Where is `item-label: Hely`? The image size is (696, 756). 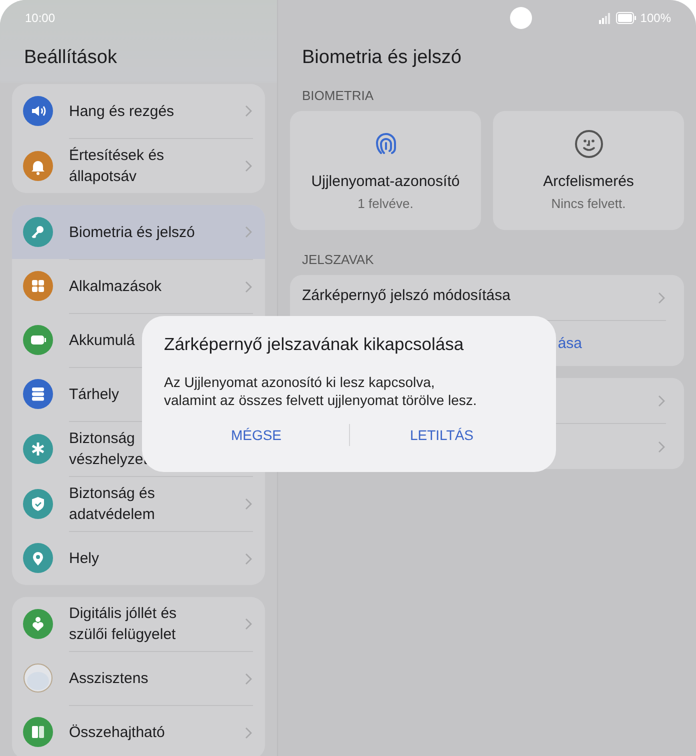 item-label: Hely is located at coordinates (84, 559).